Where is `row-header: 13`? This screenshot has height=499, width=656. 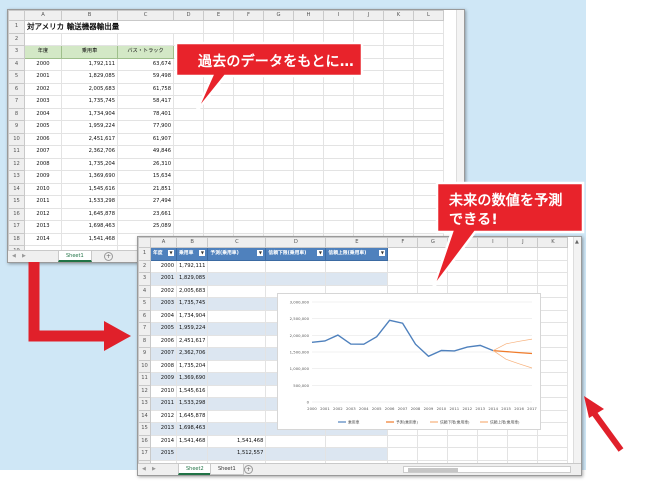 row-header: 13 is located at coordinates (16, 177).